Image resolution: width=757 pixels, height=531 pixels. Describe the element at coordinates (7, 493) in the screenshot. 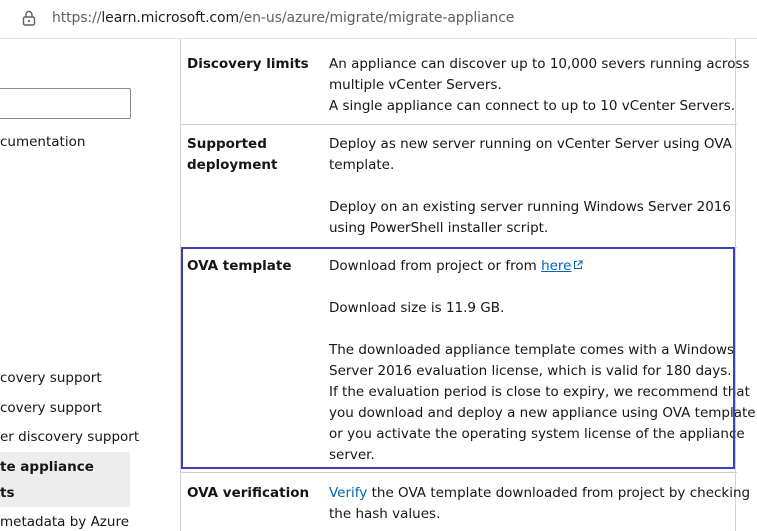

I see `sidebar-item-appliance-cont: ts` at that location.